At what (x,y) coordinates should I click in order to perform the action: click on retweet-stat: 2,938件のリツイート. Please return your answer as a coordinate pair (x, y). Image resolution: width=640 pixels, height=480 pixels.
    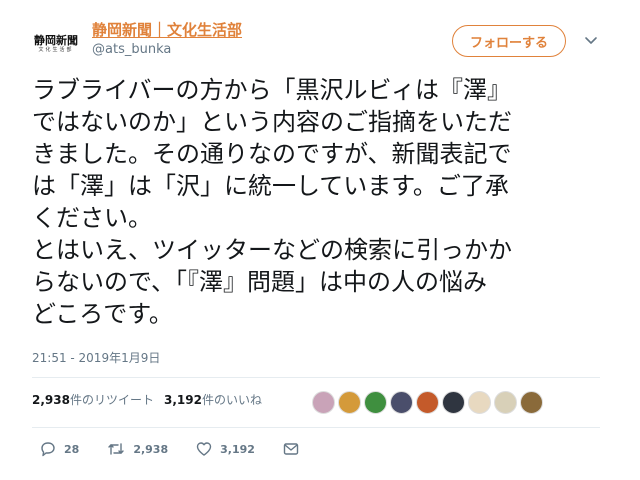
    Looking at the image, I should click on (93, 399).